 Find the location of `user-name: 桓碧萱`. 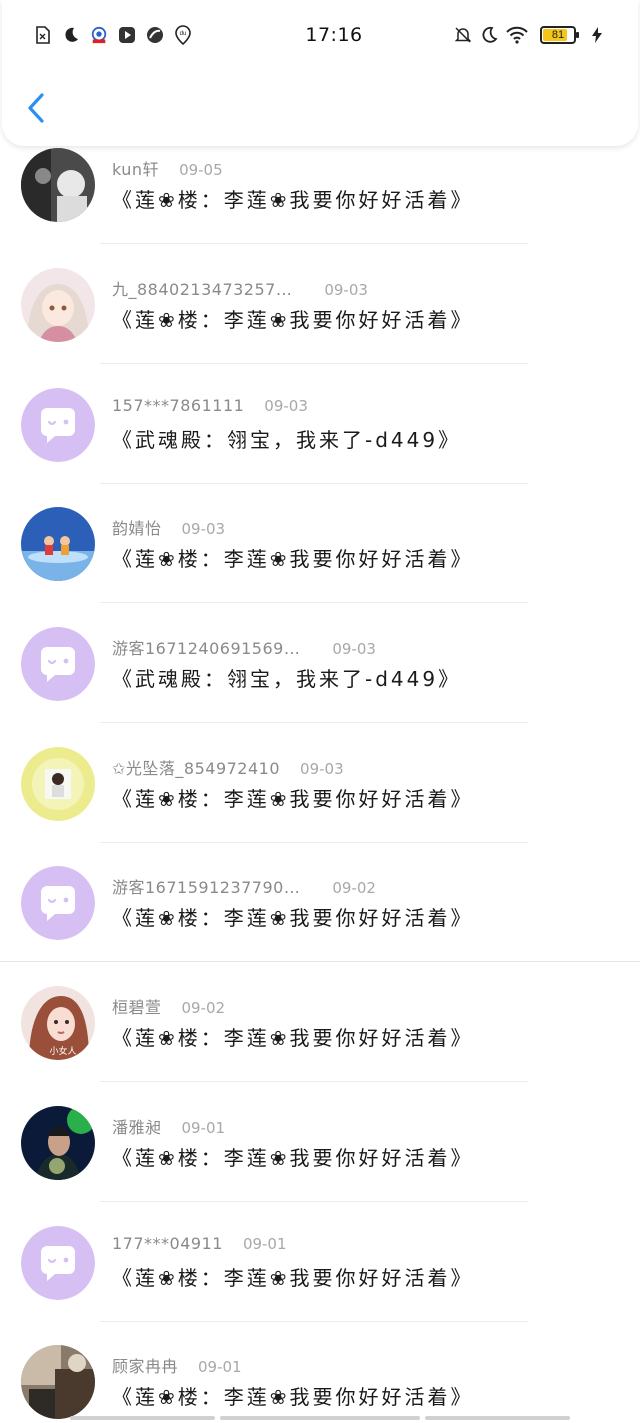

user-name: 桓碧萱 is located at coordinates (137, 1007).